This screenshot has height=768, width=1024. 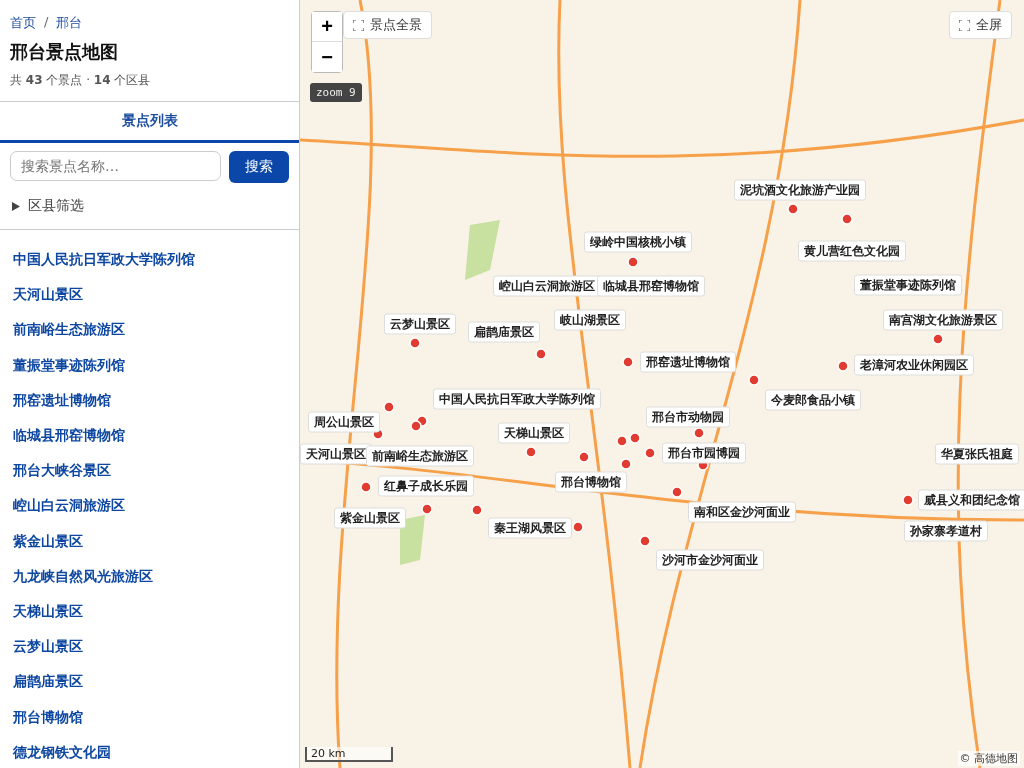 What do you see at coordinates (149, 647) in the screenshot?
I see `spot-link: 云梦山景区` at bounding box center [149, 647].